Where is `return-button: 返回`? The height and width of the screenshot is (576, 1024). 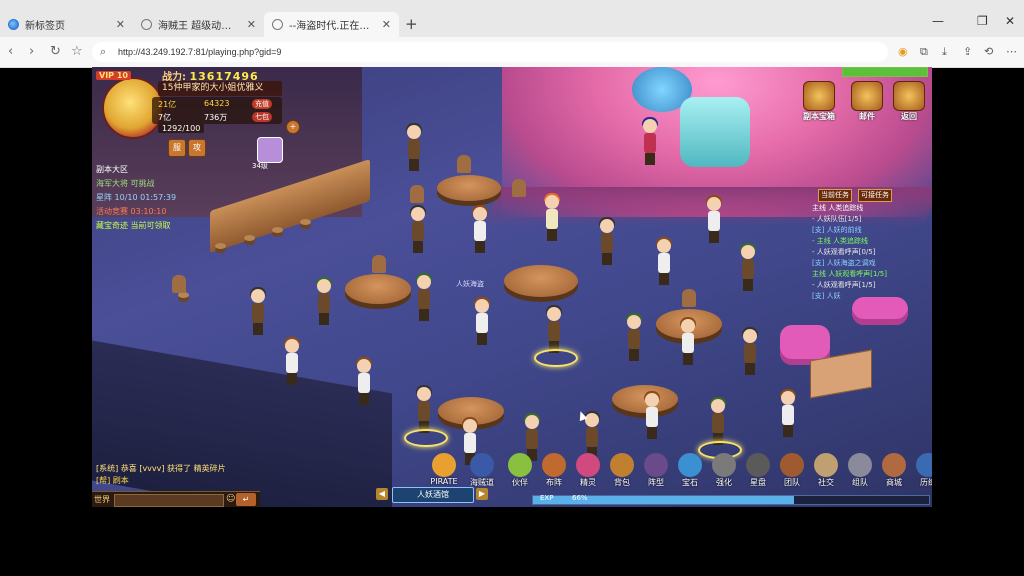 return-button: 返回 is located at coordinates (909, 101).